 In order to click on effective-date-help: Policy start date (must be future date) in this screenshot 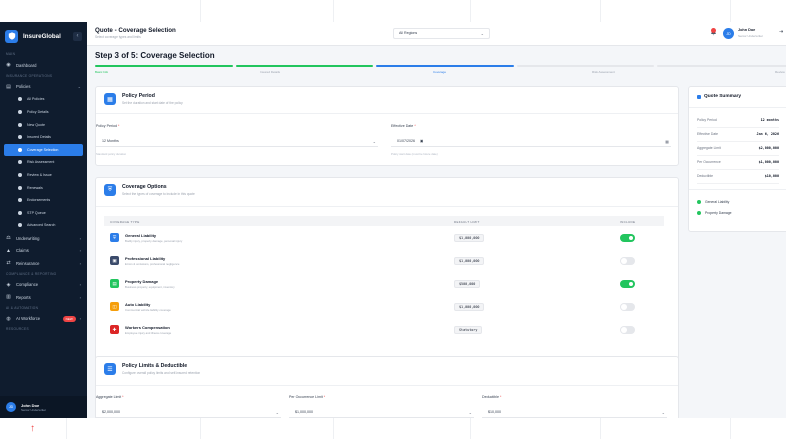, I will do `click(414, 154)`.